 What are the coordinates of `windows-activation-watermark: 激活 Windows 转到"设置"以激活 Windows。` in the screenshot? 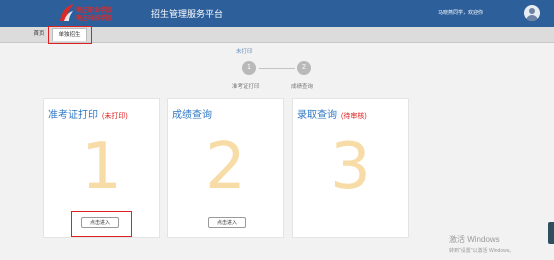 It's located at (481, 244).